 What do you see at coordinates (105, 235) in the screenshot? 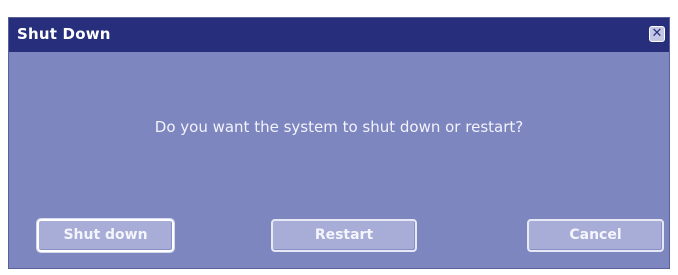
I see `shut-down-button: Shut down` at bounding box center [105, 235].